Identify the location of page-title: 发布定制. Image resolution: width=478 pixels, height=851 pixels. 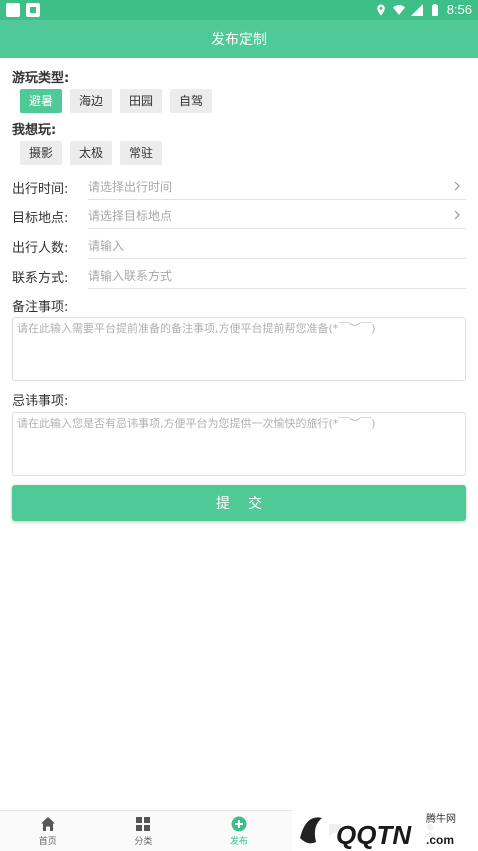
(239, 40).